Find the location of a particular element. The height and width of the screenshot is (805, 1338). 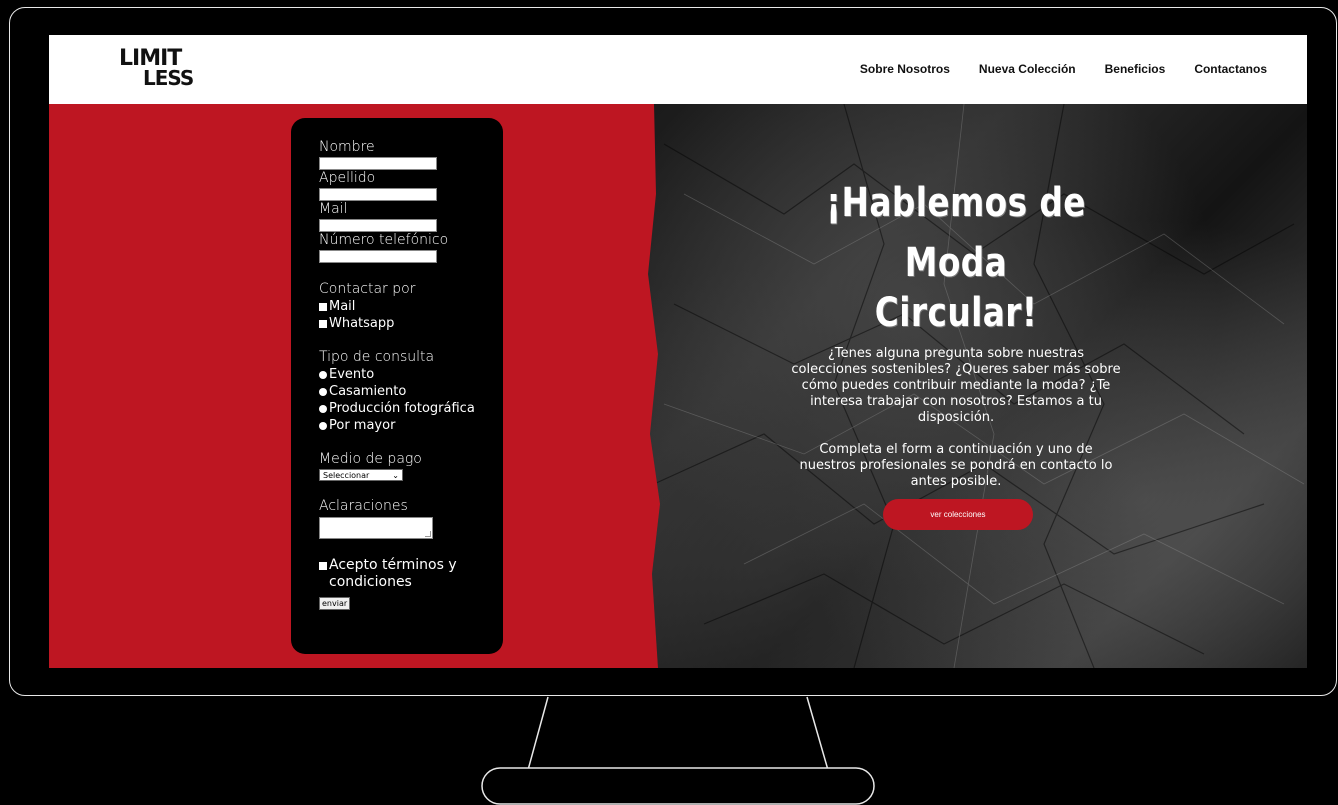

query-option-label: Producción fotográfica is located at coordinates (402, 408).